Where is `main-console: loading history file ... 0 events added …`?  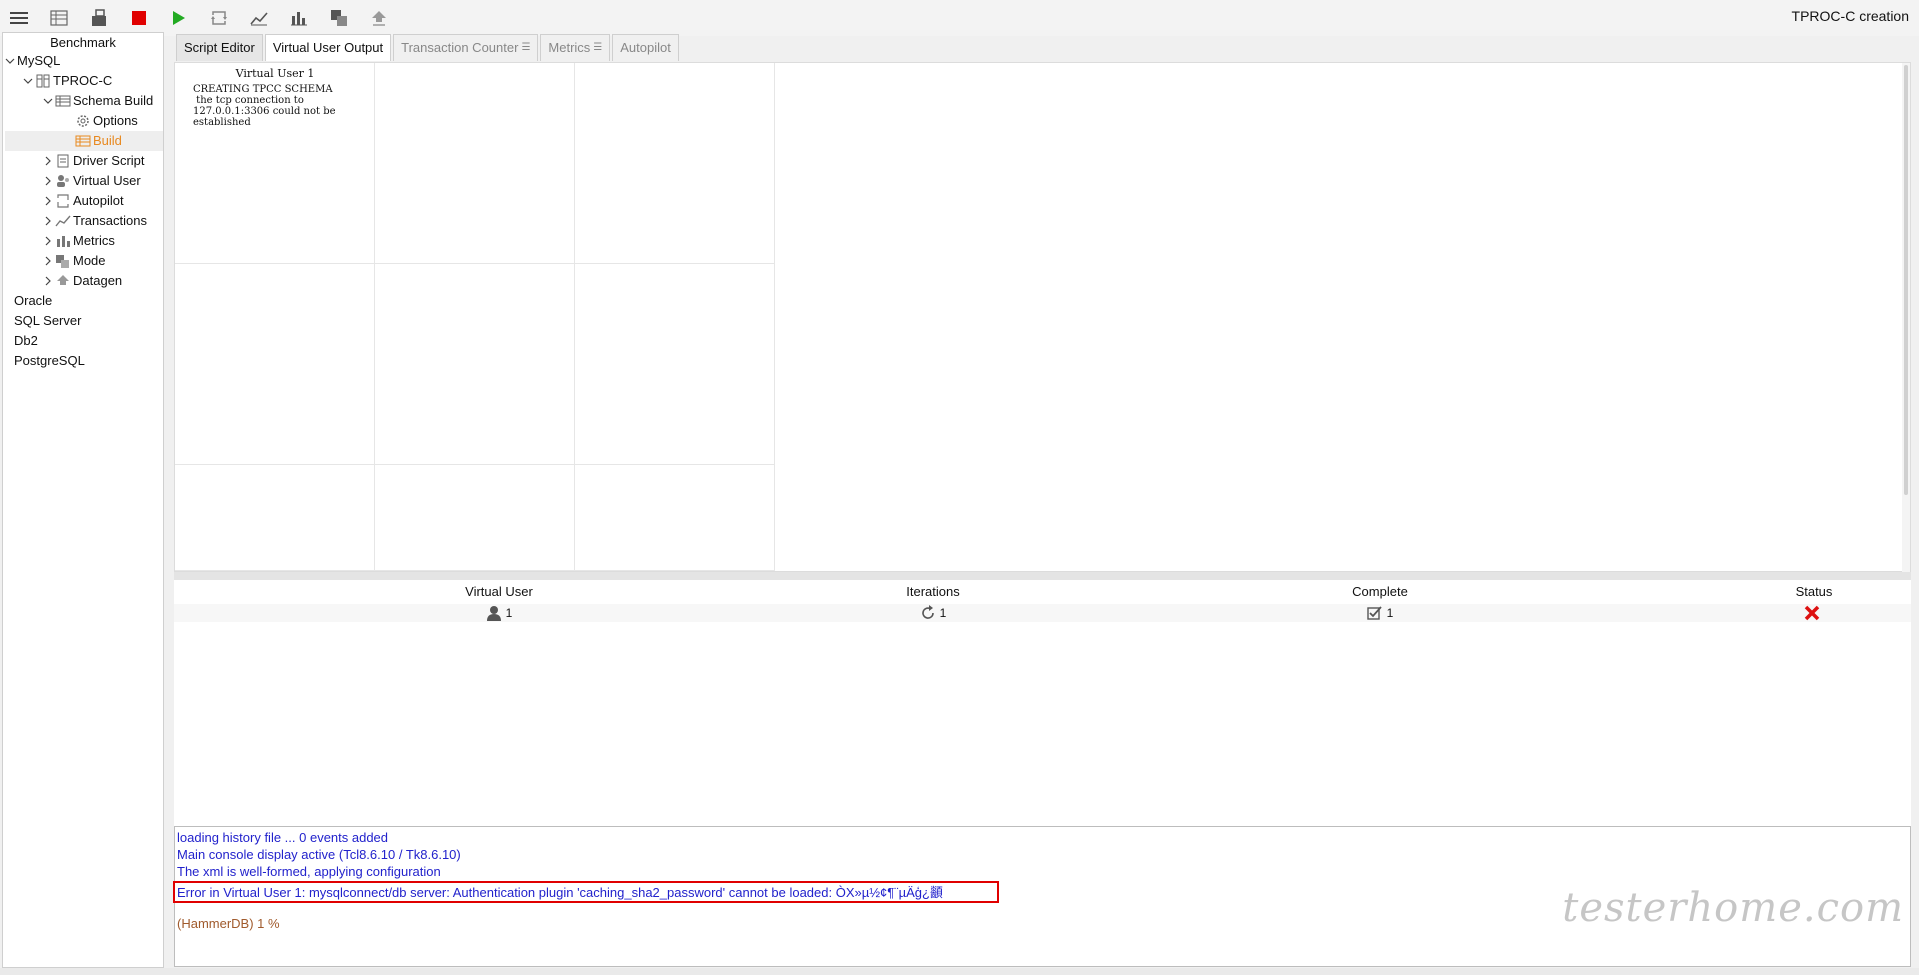
main-console: loading history file ... 0 events added … is located at coordinates (1042, 896).